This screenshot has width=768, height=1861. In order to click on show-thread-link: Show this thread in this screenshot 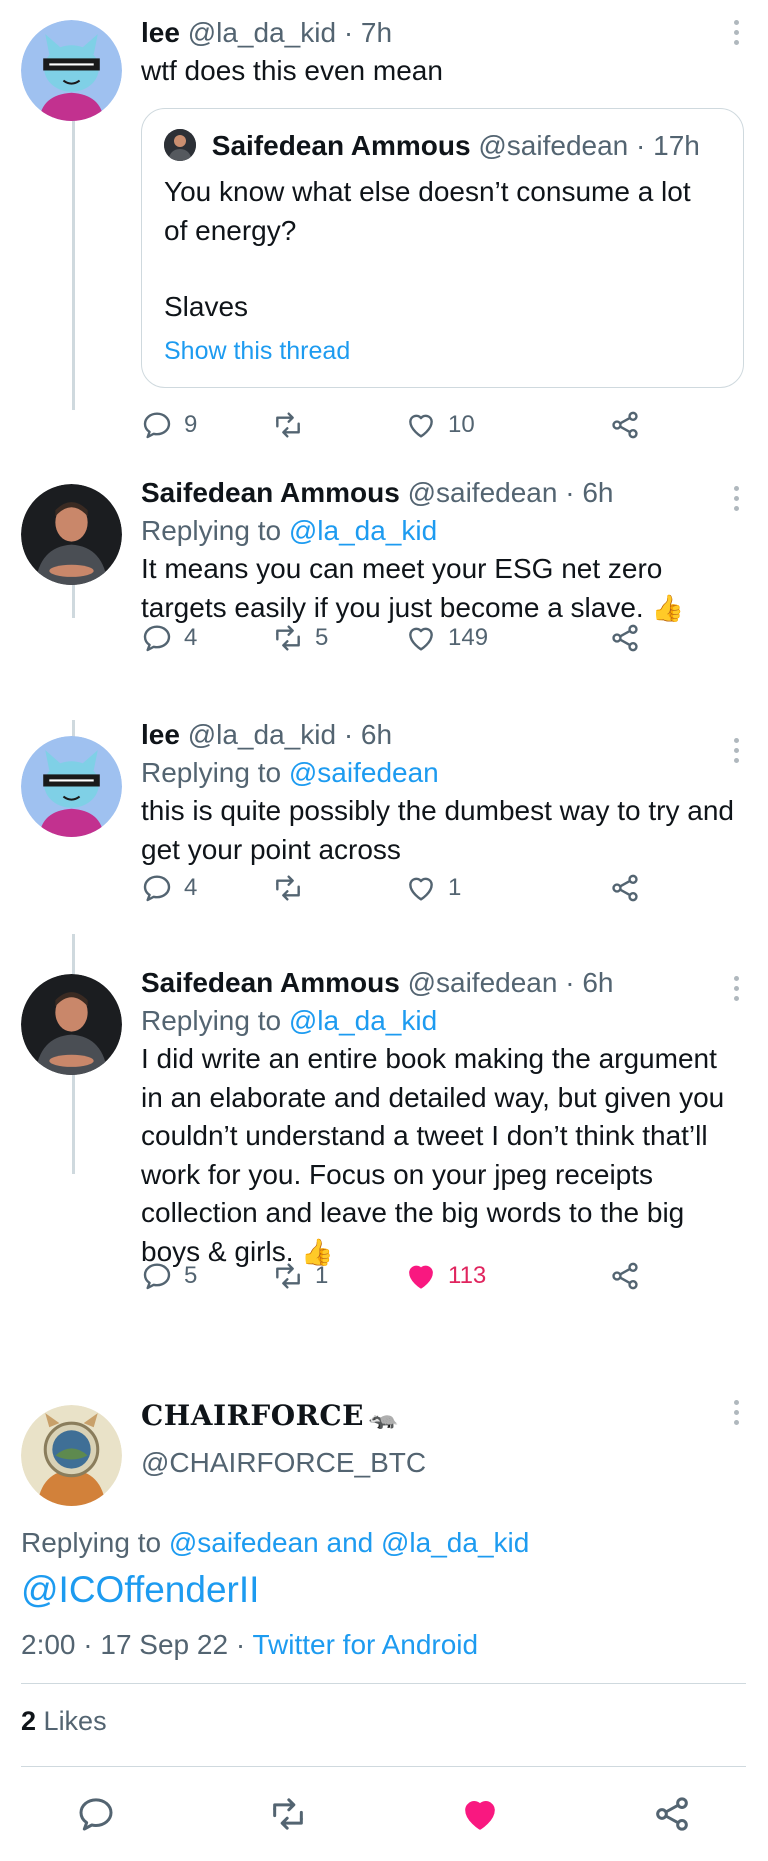, I will do `click(257, 351)`.